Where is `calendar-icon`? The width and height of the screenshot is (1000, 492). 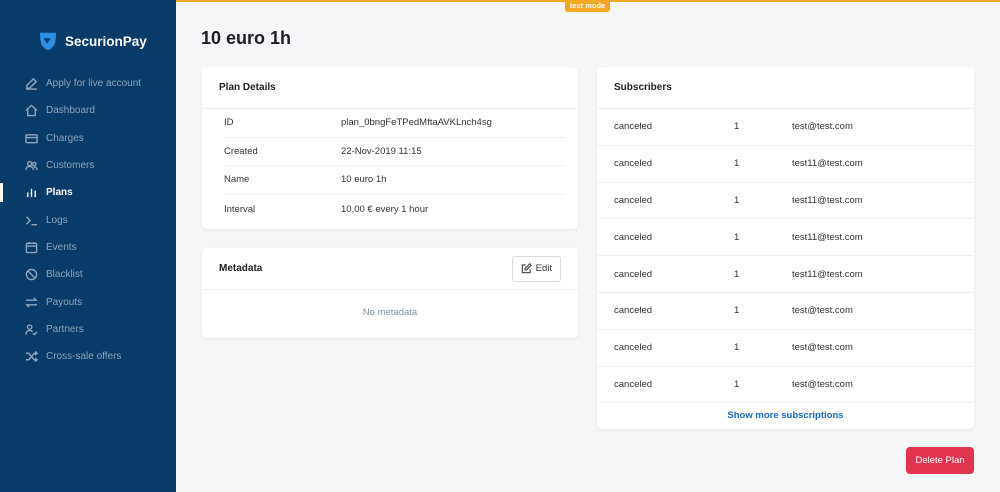
calendar-icon is located at coordinates (31, 247).